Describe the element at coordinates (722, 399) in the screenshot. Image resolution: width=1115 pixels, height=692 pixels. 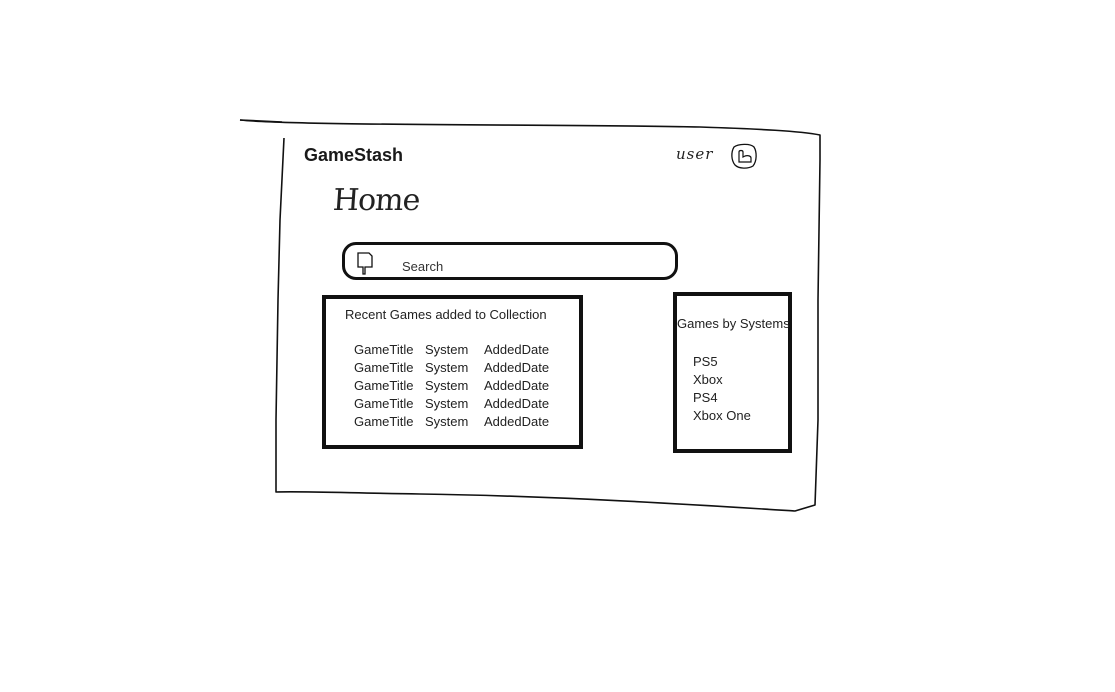
I see `system-item-ps4: PS4` at that location.